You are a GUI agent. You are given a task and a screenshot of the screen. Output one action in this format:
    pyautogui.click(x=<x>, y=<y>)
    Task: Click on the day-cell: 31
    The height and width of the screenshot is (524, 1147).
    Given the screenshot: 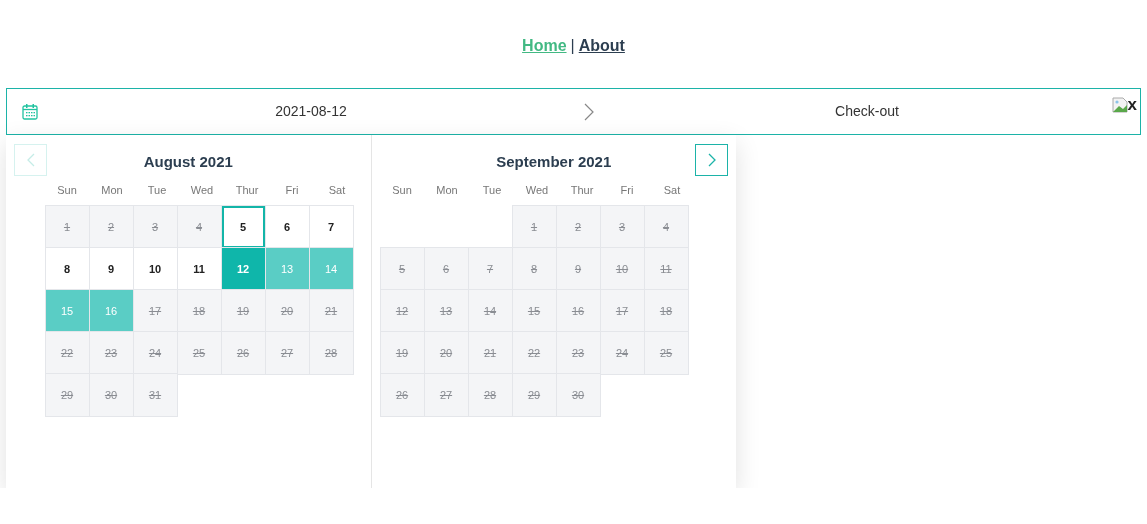 What is the action you would take?
    pyautogui.click(x=155, y=395)
    